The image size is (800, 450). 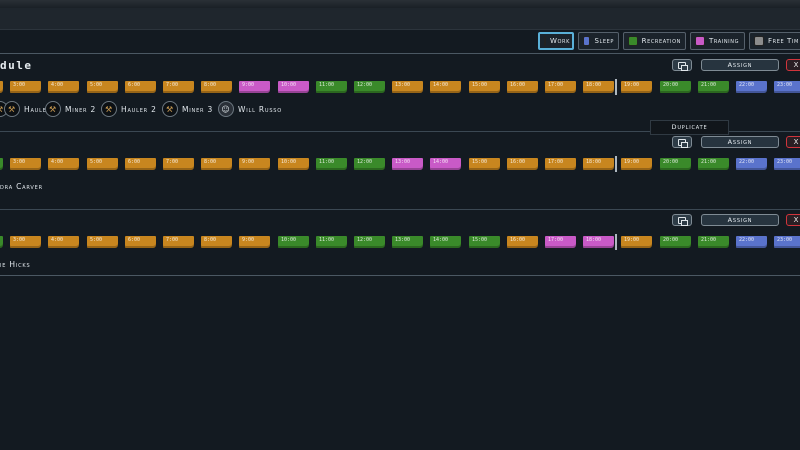 I want to click on member-name: dra Carver, so click(x=21, y=186).